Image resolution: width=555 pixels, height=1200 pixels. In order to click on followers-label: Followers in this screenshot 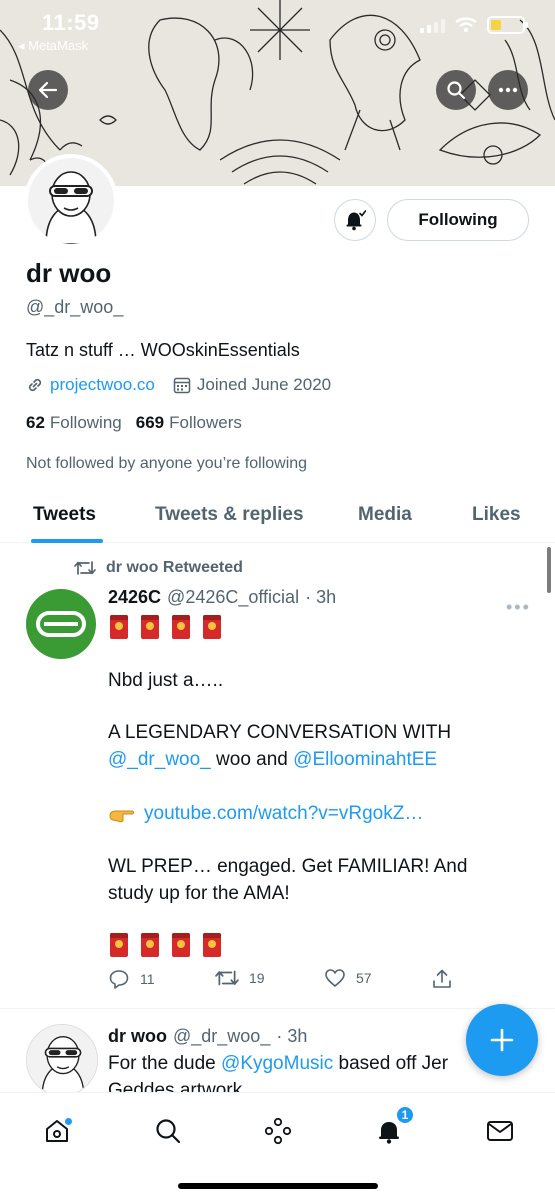, I will do `click(205, 422)`.